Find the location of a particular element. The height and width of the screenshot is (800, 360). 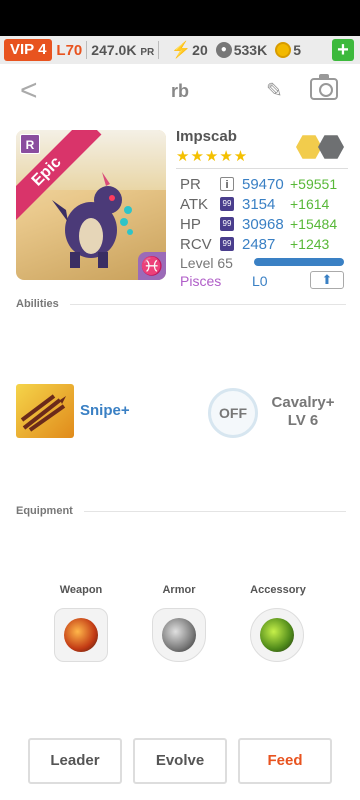

coin-value: 5 is located at coordinates (297, 50).